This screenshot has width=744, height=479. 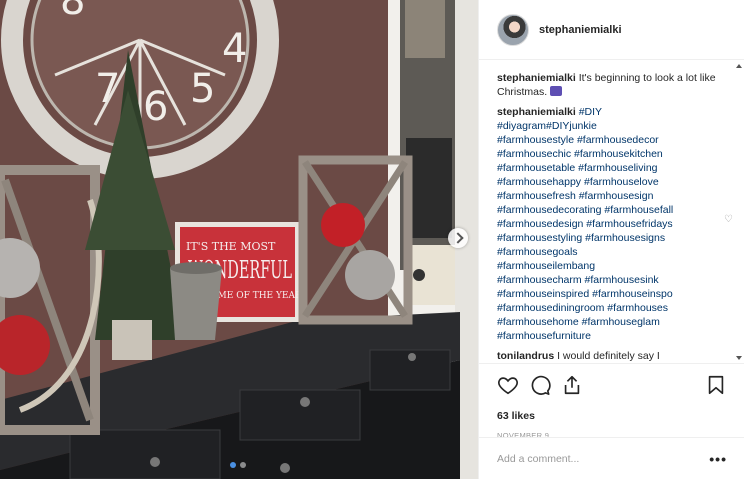 What do you see at coordinates (234, 49) in the screenshot?
I see `clock-numeral: 4` at bounding box center [234, 49].